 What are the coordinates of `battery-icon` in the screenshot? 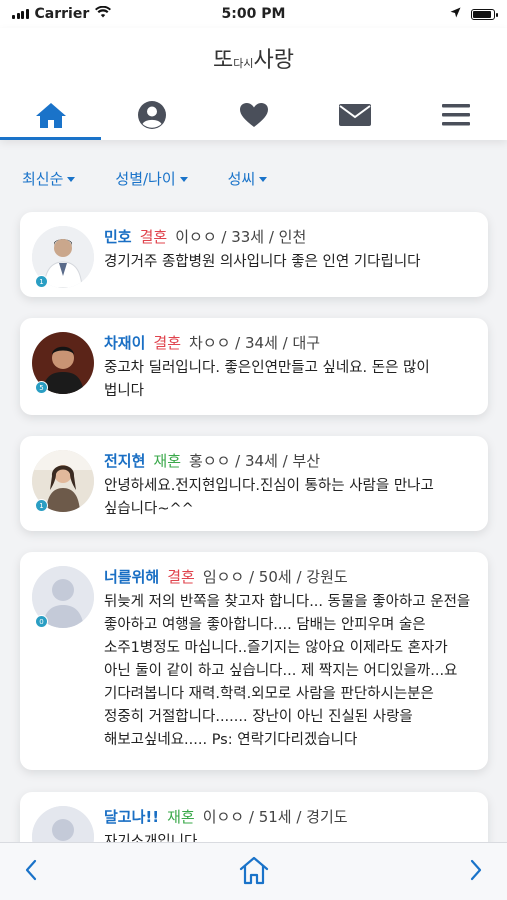 It's located at (484, 14).